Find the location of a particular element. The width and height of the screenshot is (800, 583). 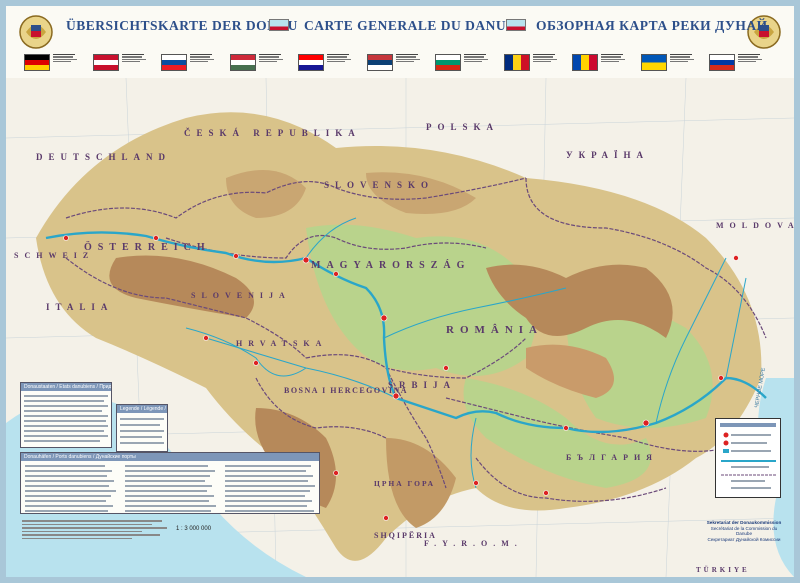

country-label-croatia: HRVATSKA is located at coordinates (281, 343).